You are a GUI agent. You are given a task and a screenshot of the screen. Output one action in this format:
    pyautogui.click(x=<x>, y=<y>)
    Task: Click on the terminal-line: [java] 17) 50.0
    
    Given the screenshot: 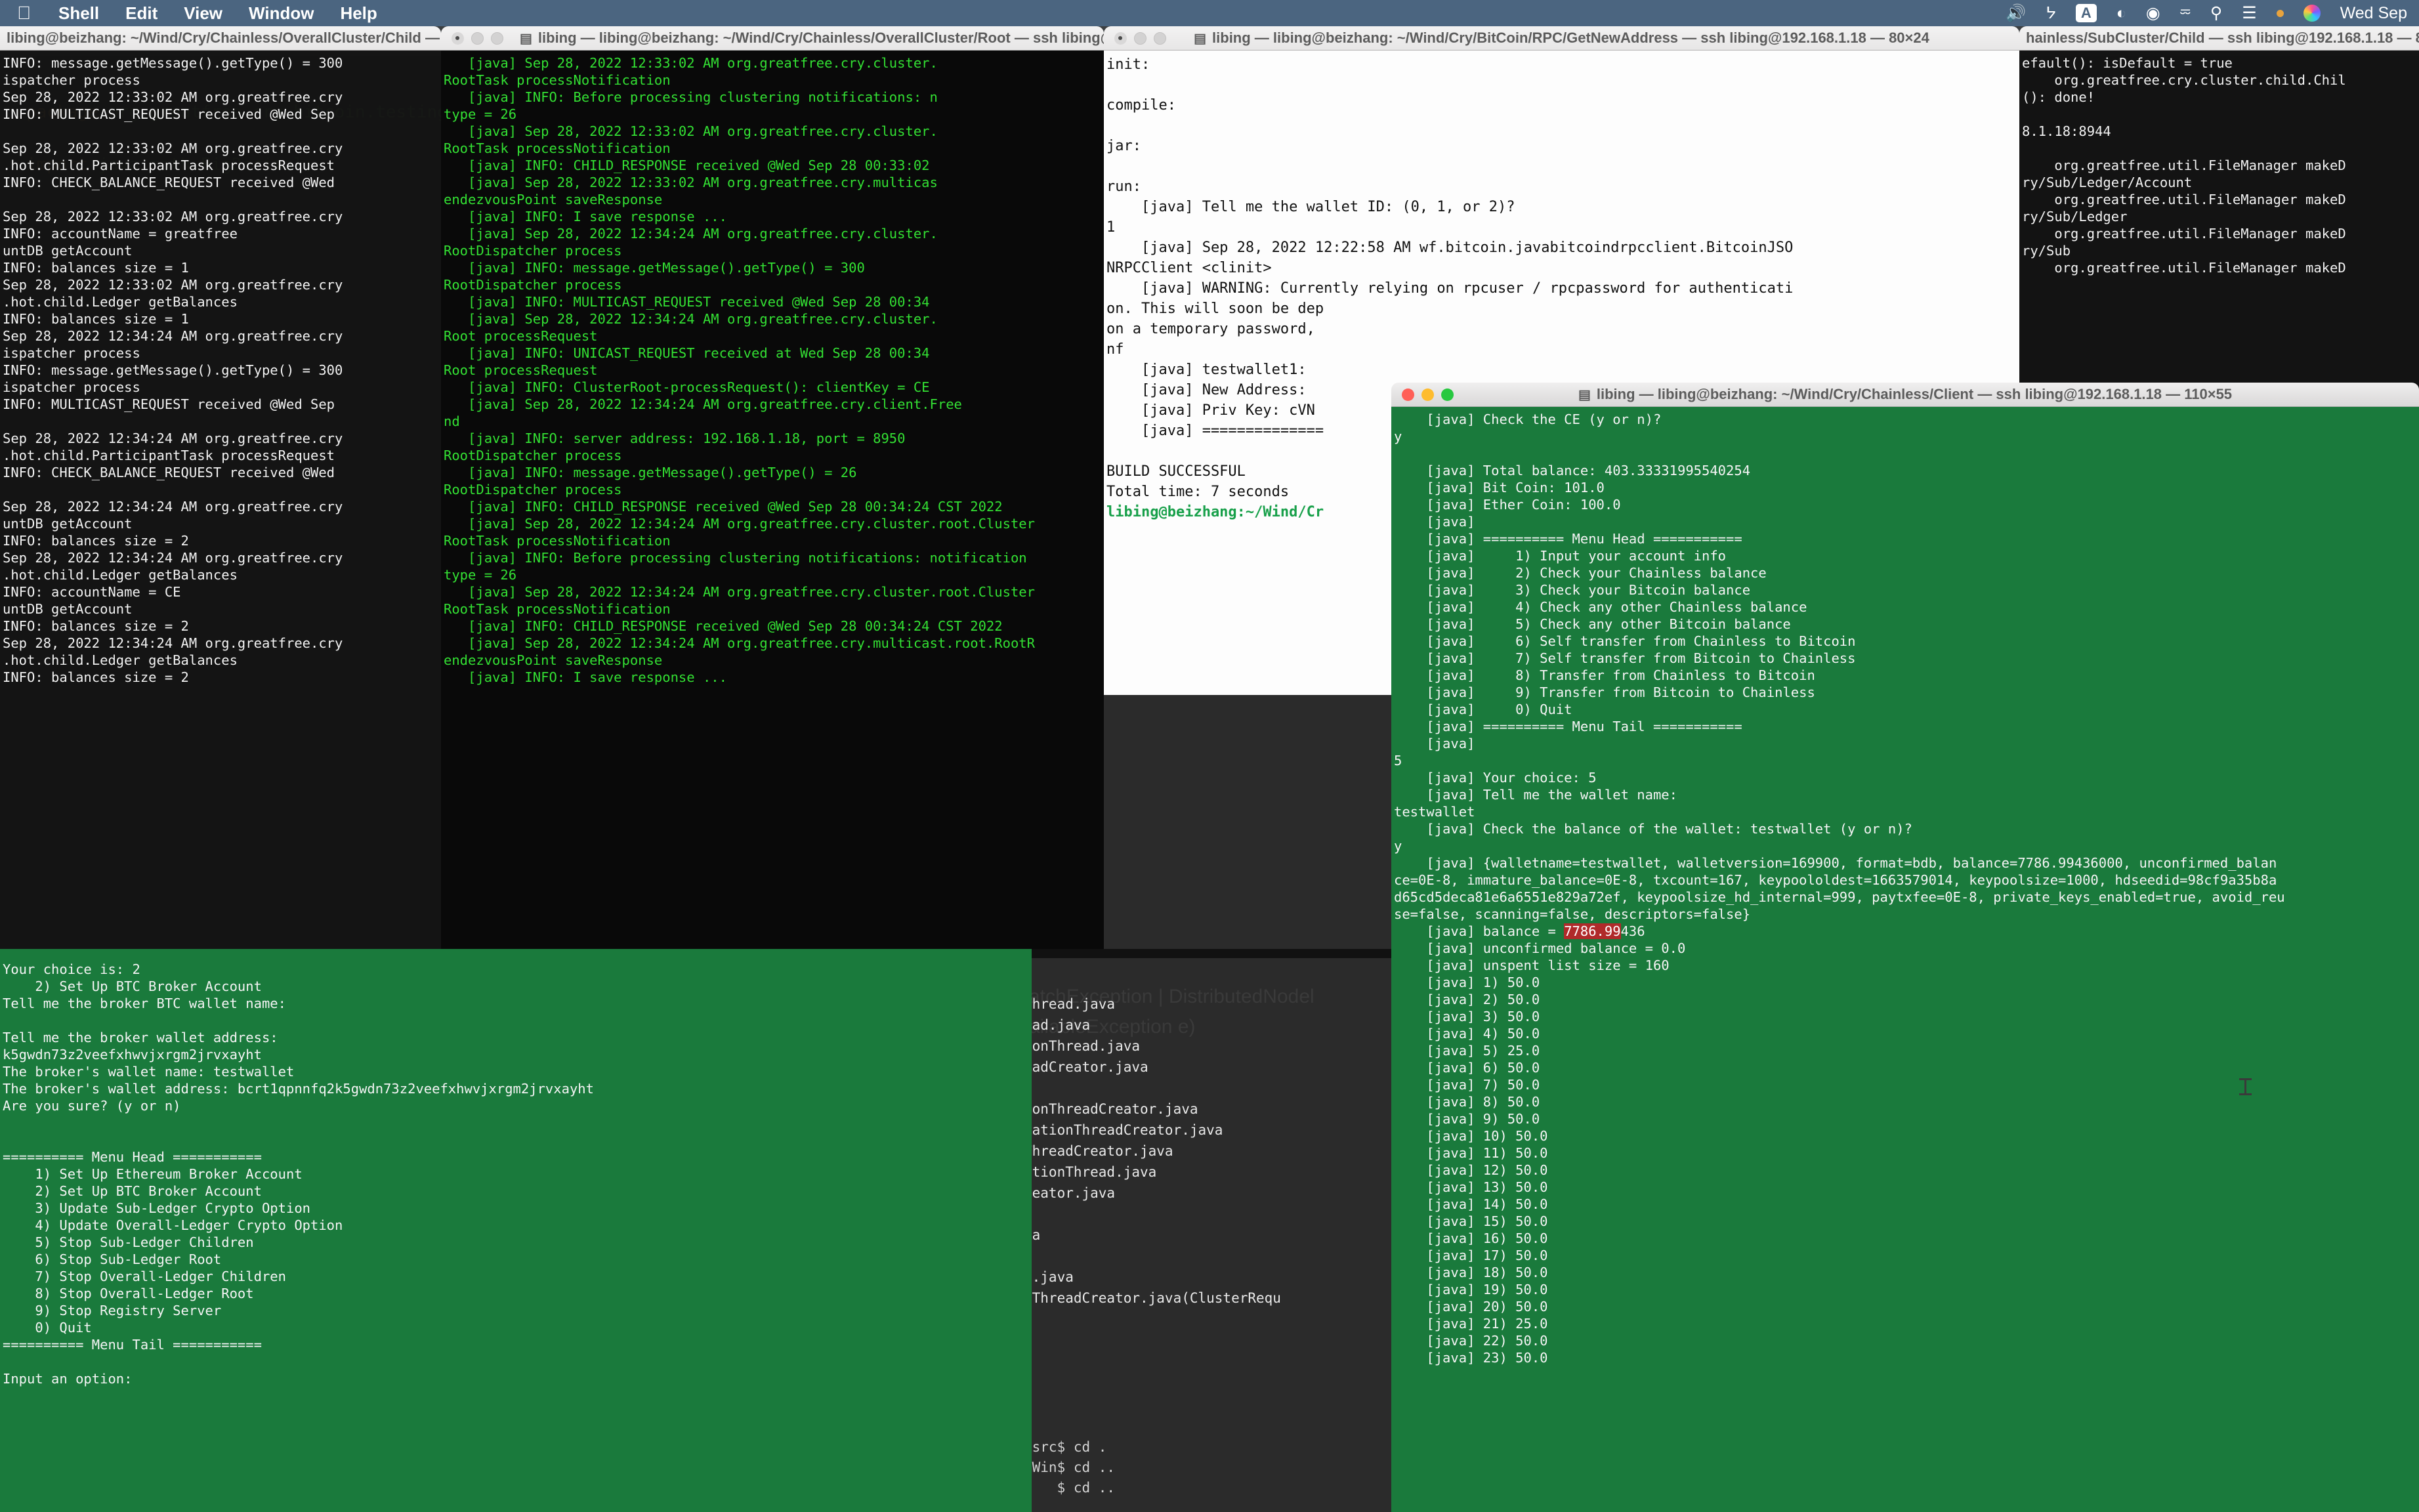 What is the action you would take?
    pyautogui.click(x=1471, y=1255)
    